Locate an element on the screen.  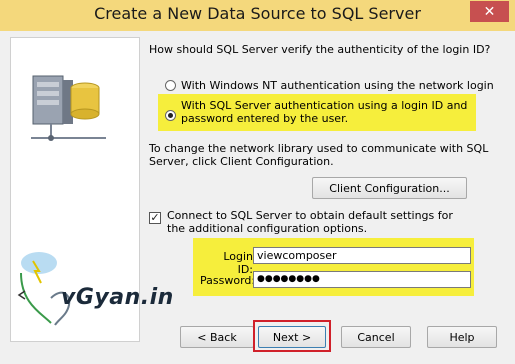
radio-sql-auth is located at coordinates (170, 115).